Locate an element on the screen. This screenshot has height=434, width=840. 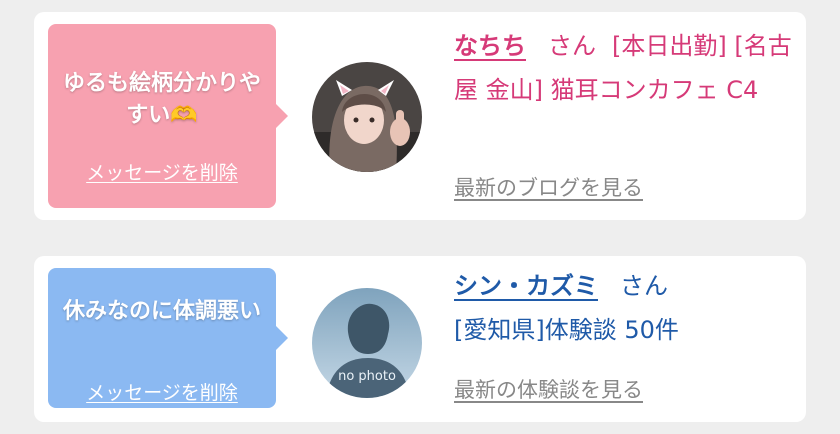
user-detail: [愛知県]体験談 50件 is located at coordinates (566, 330).